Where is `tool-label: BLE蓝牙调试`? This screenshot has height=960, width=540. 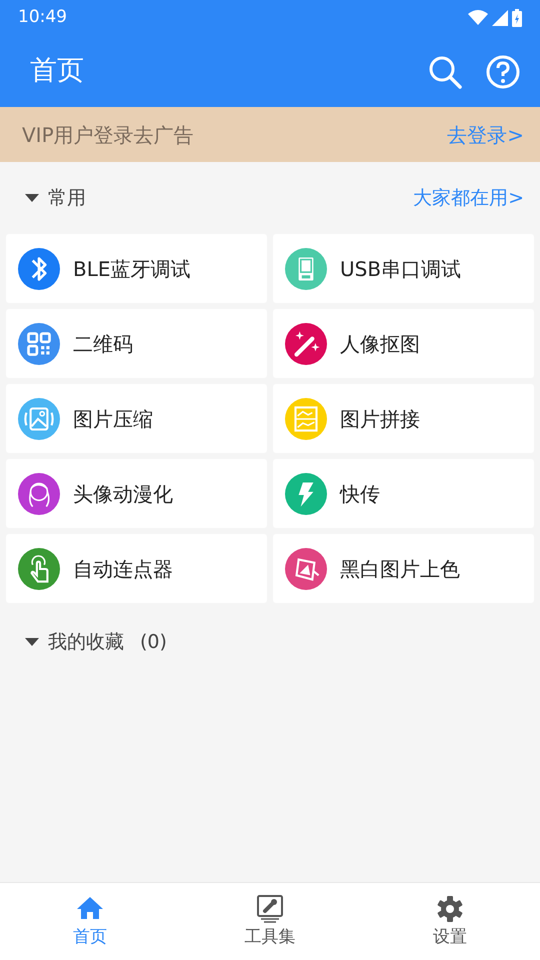 tool-label: BLE蓝牙调试 is located at coordinates (131, 269).